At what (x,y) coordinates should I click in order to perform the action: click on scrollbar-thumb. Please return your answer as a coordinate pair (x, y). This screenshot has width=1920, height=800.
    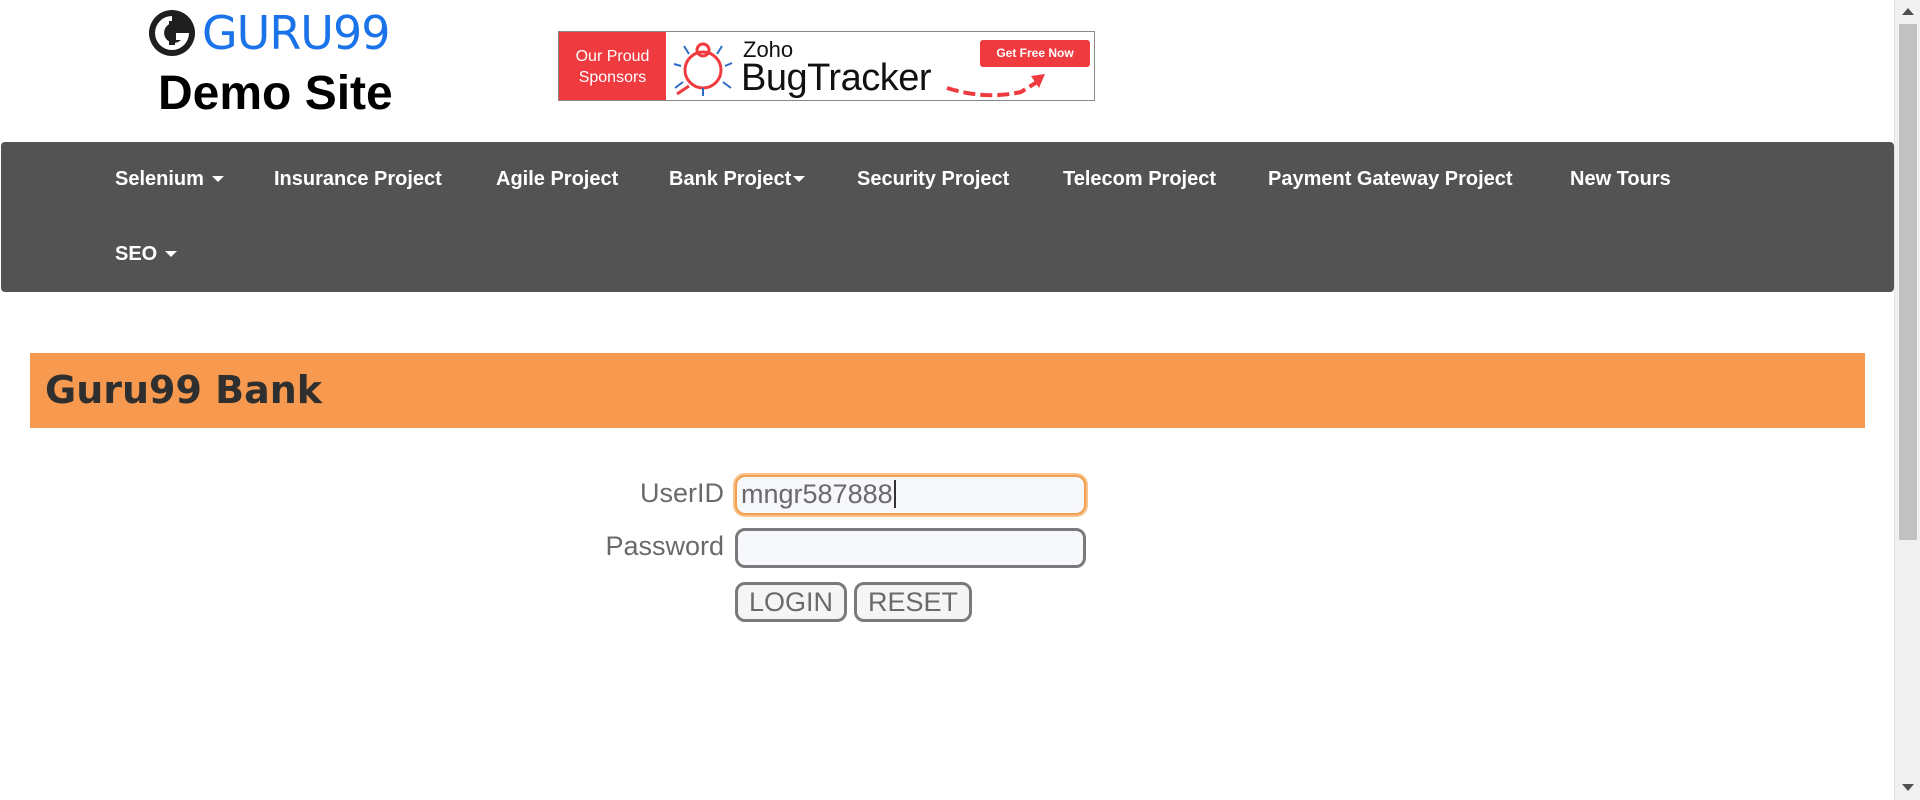
    Looking at the image, I should click on (1908, 282).